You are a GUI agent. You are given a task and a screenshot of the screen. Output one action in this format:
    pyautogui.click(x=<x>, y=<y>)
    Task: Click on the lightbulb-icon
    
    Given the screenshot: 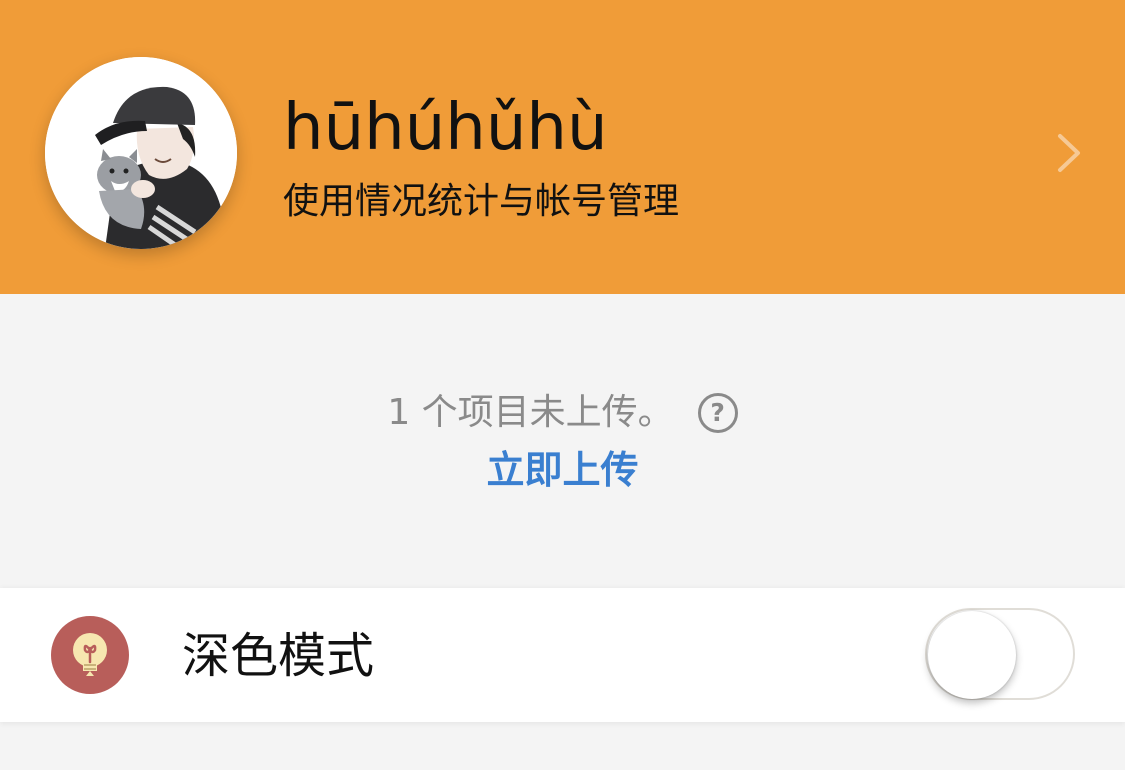 What is the action you would take?
    pyautogui.click(x=90, y=655)
    